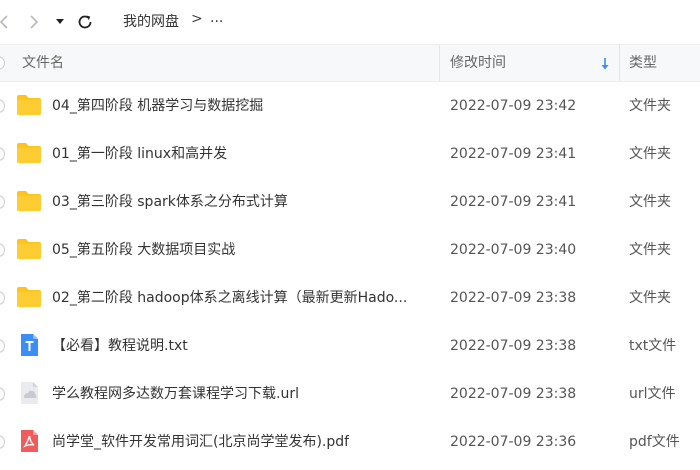 This screenshot has height=470, width=700. What do you see at coordinates (143, 250) in the screenshot?
I see `file-name: 05_第五阶段 大数据项目实战` at bounding box center [143, 250].